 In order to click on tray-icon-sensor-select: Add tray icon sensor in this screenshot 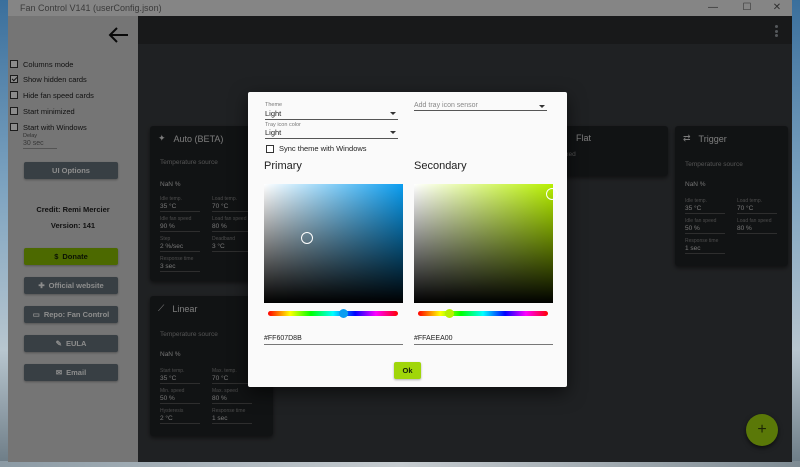, I will do `click(480, 106)`.